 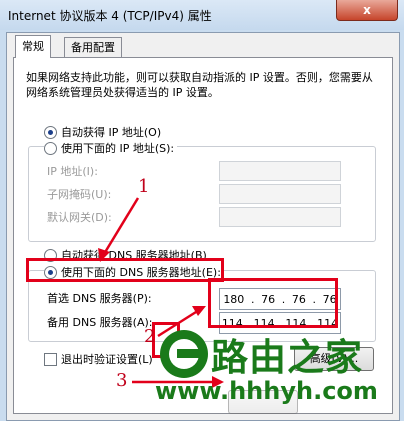 I want to click on arrow-1-head, so click(x=104, y=255).